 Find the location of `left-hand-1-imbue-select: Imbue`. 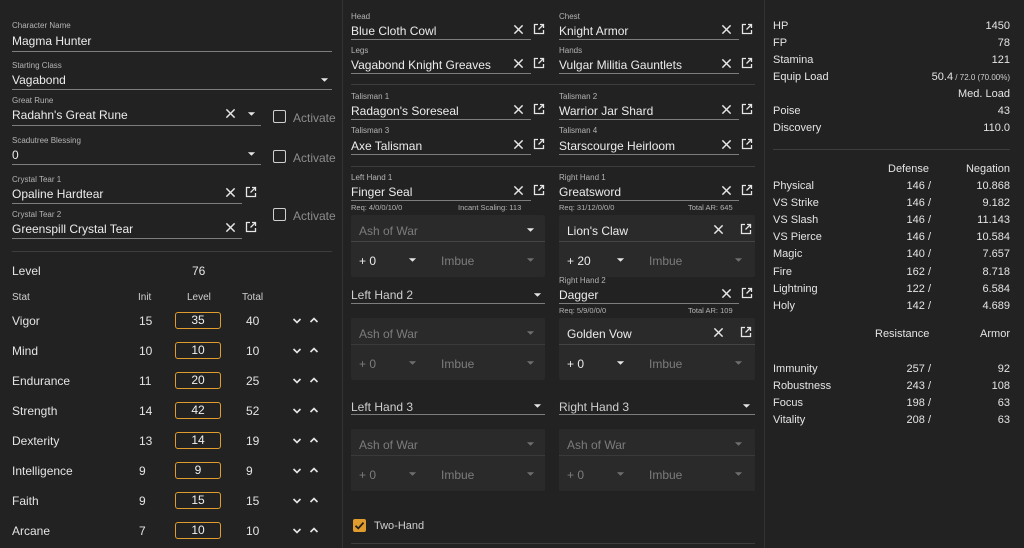

left-hand-1-imbue-select: Imbue is located at coordinates (457, 261).